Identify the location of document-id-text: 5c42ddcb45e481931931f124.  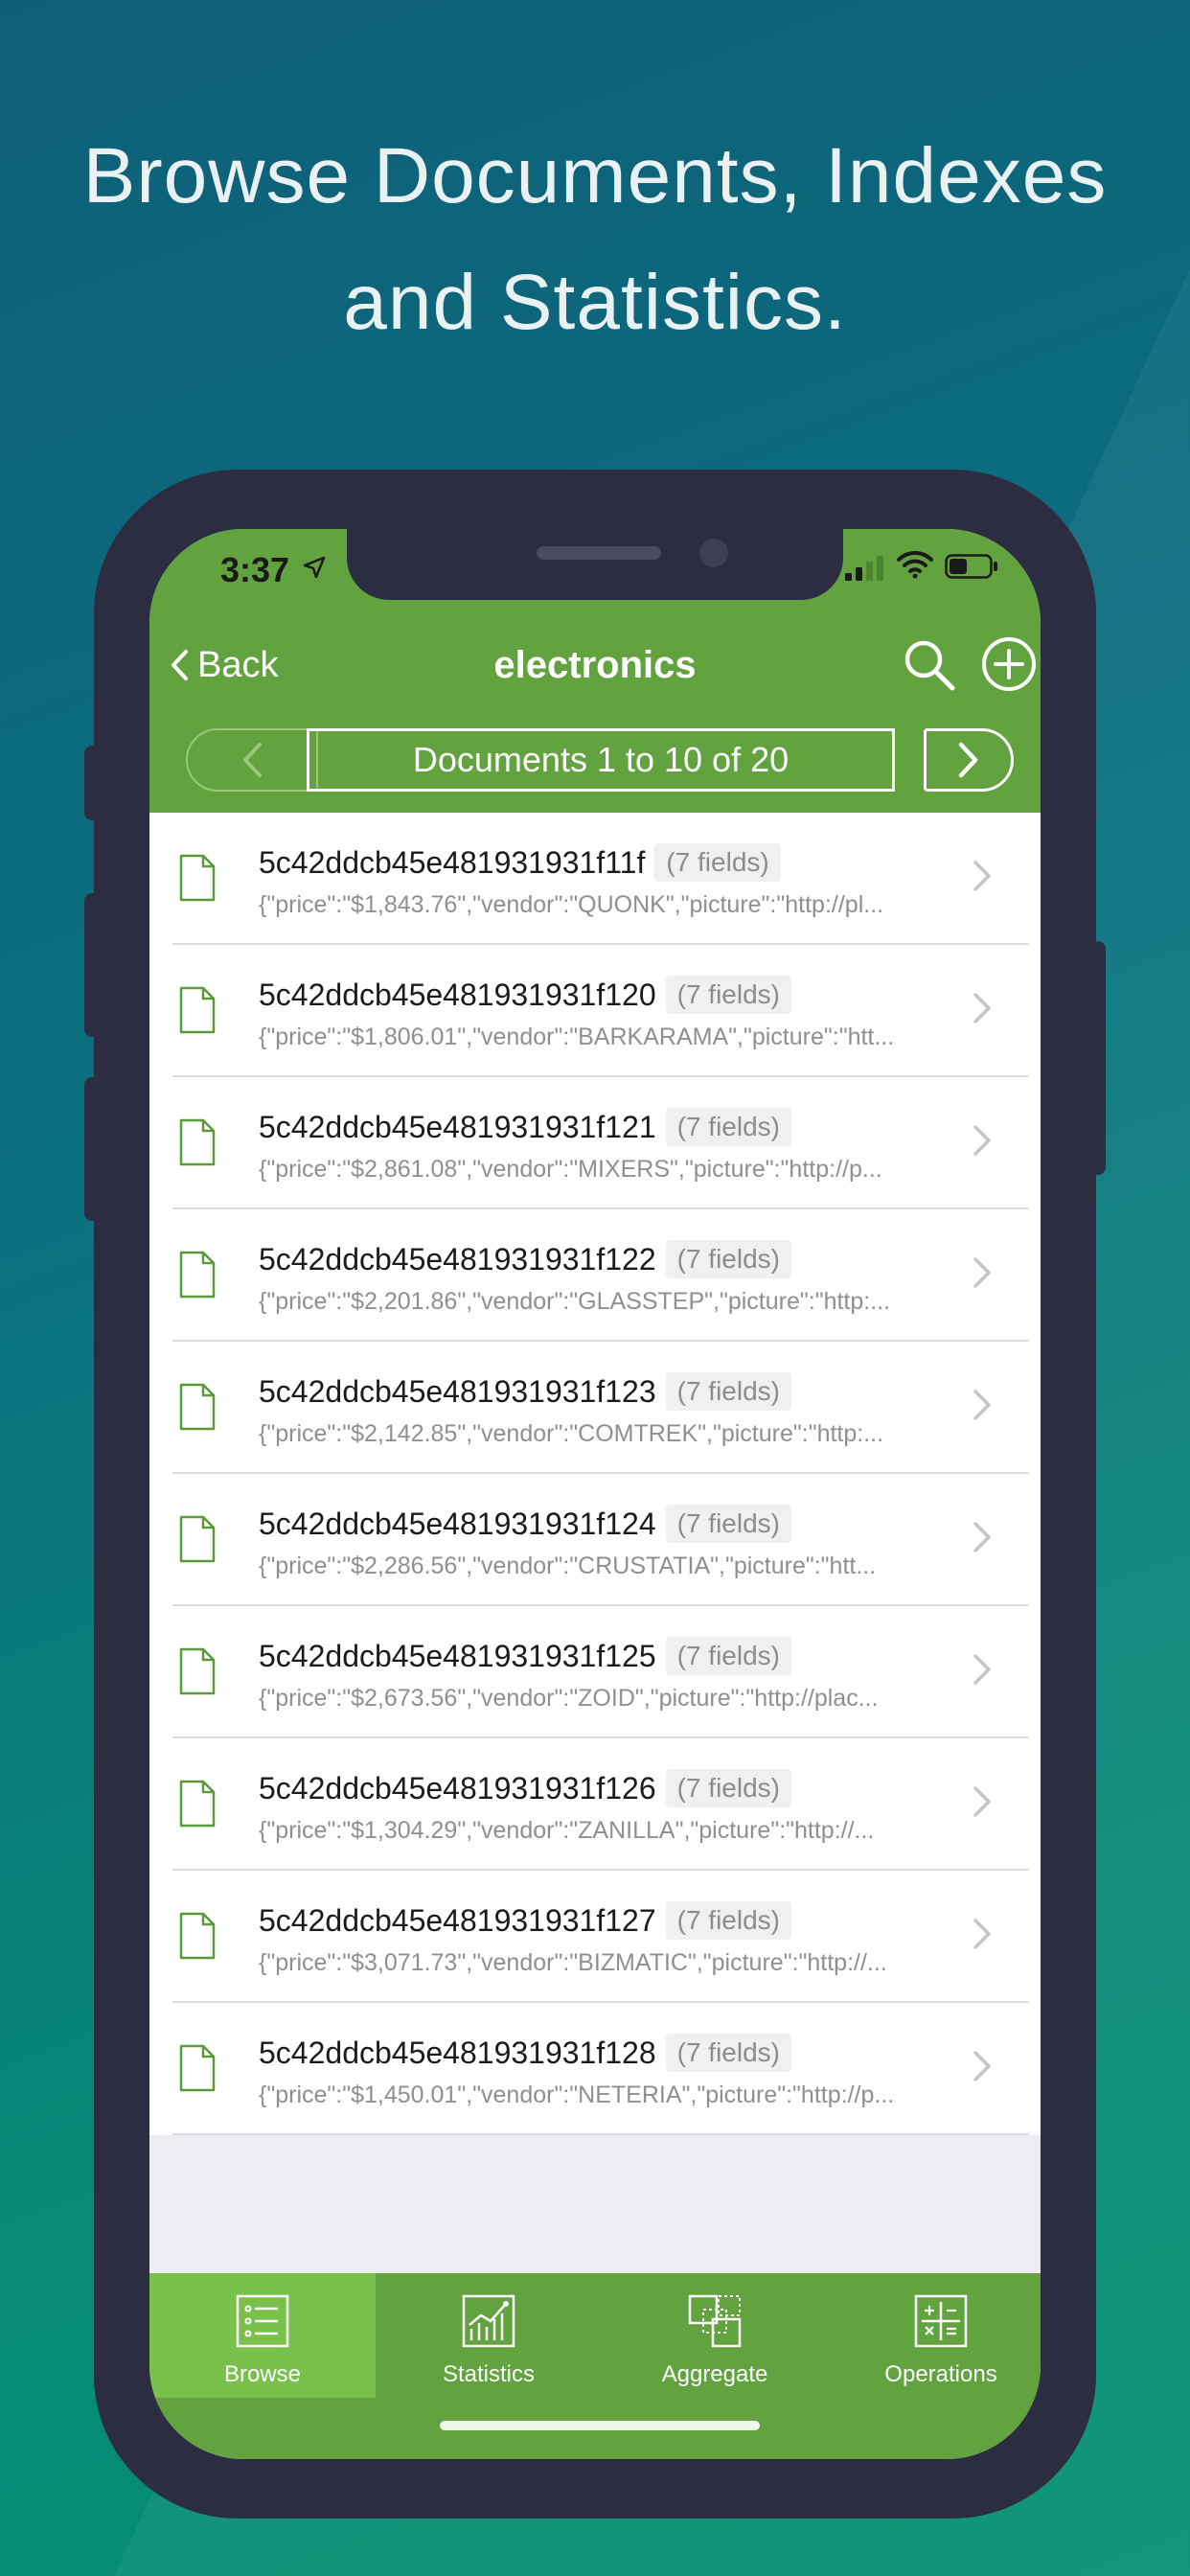
(458, 1523).